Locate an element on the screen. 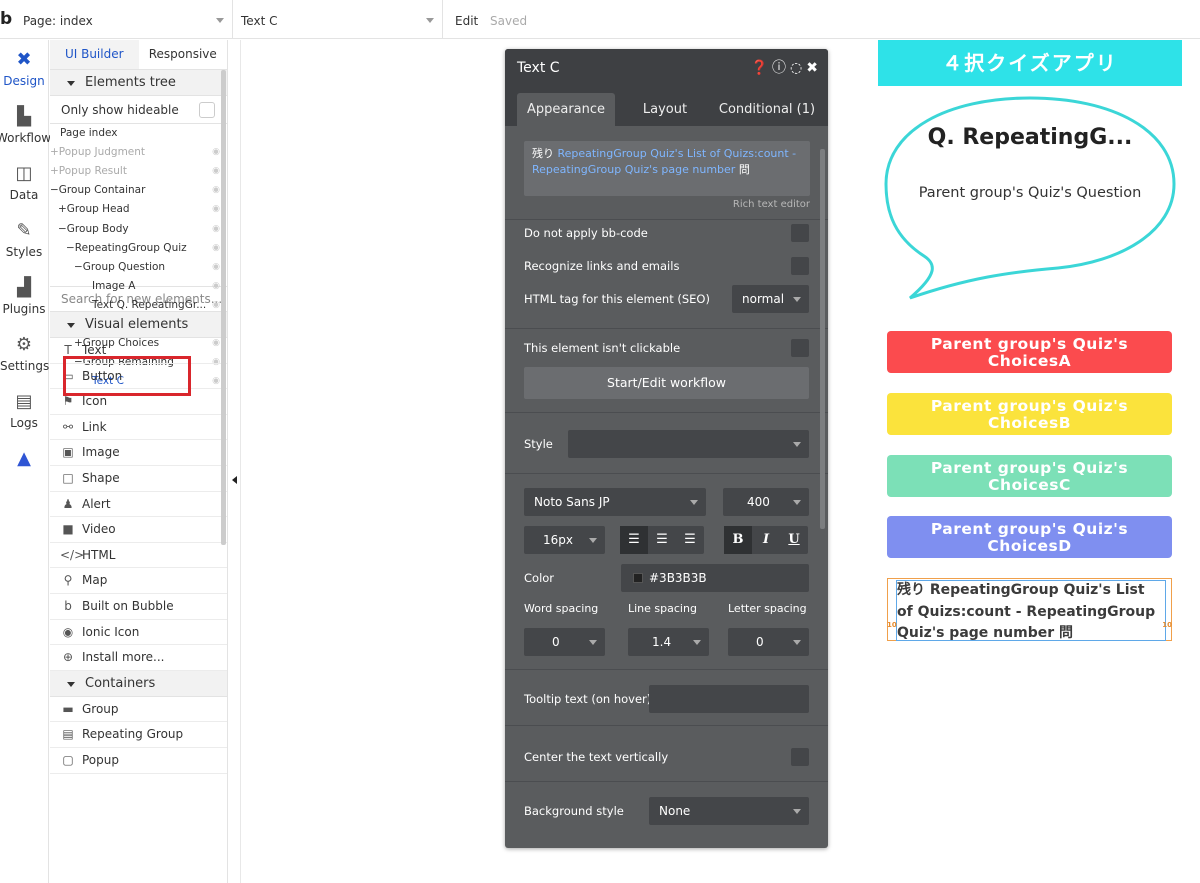 The height and width of the screenshot is (883, 1200). tree-item: Image A ◉ is located at coordinates (138, 286).